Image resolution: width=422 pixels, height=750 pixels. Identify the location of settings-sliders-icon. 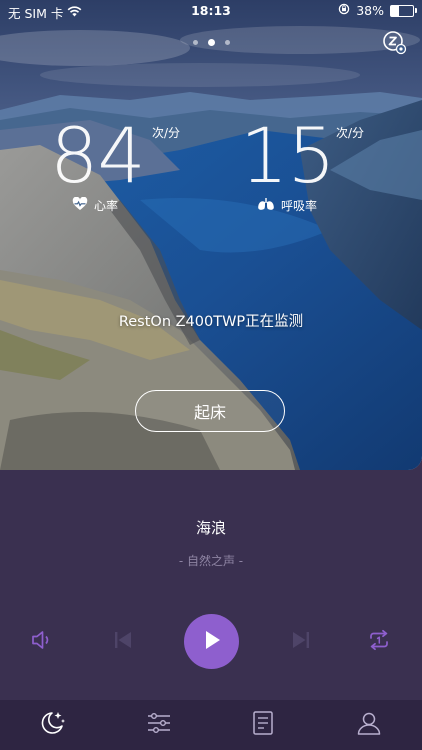
(159, 725).